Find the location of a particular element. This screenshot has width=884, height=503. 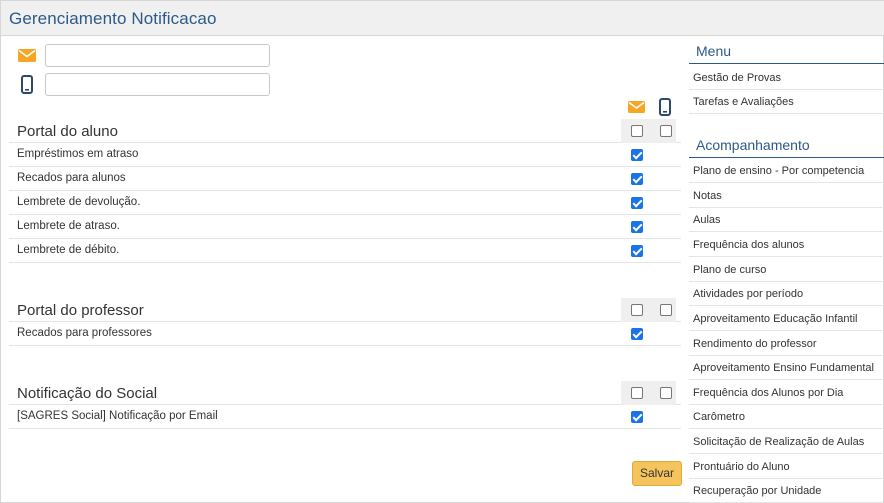

sidebar-item-aproveitamento-fundamental: Aproveitamento Ensino Fundamental is located at coordinates (786, 368).